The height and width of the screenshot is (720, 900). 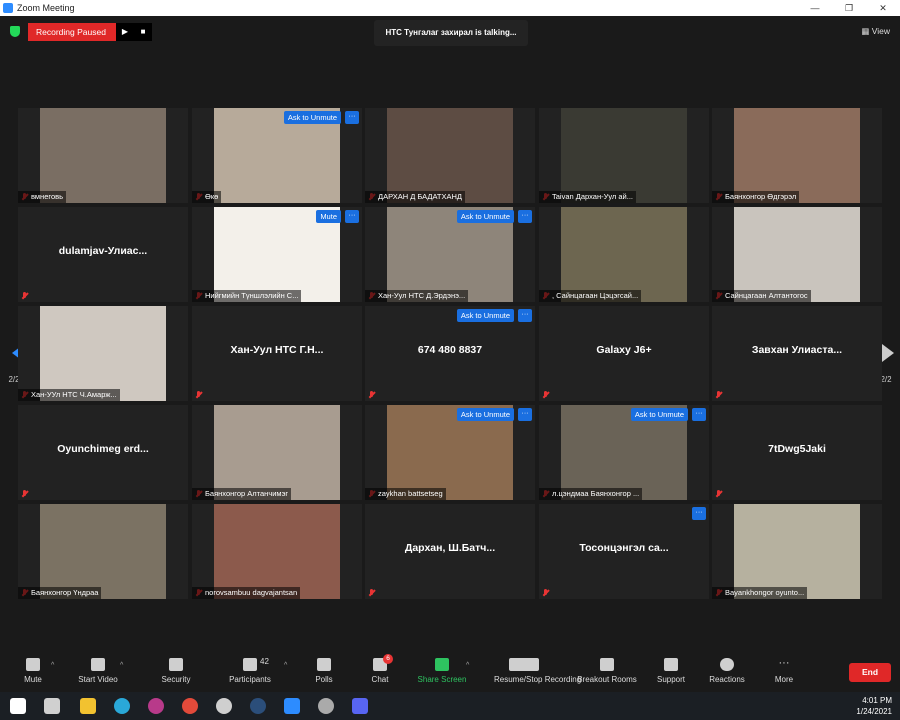 What do you see at coordinates (125, 32) in the screenshot?
I see `resume-recording-button: ▶` at bounding box center [125, 32].